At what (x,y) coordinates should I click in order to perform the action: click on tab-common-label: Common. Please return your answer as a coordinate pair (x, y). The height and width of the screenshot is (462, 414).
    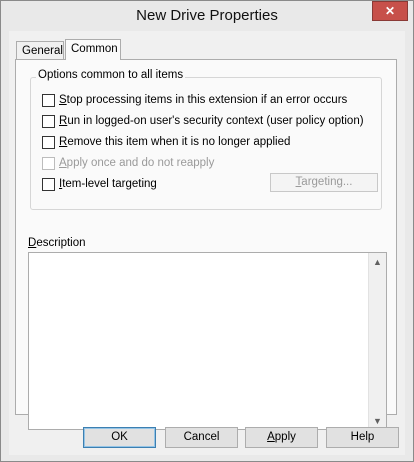
    Looking at the image, I should click on (94, 49).